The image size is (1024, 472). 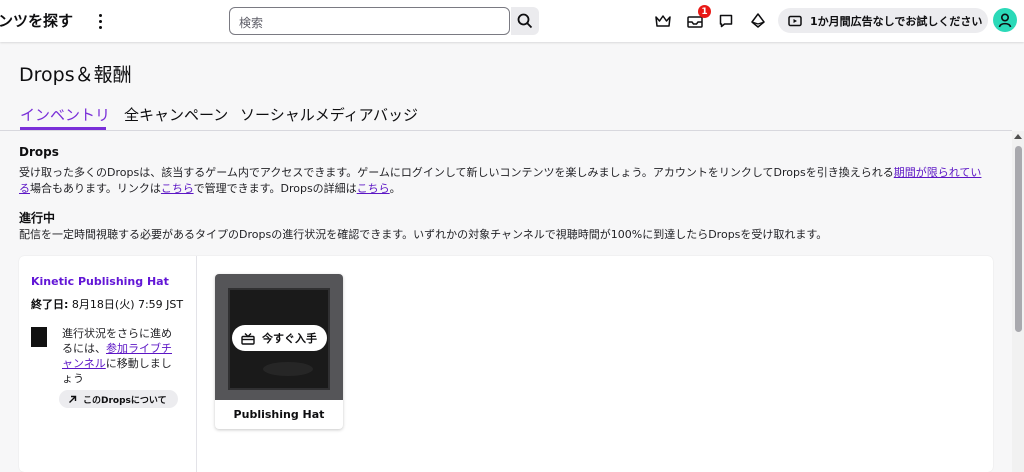 What do you see at coordinates (395, 188) in the screenshot?
I see `drops-text: 。` at bounding box center [395, 188].